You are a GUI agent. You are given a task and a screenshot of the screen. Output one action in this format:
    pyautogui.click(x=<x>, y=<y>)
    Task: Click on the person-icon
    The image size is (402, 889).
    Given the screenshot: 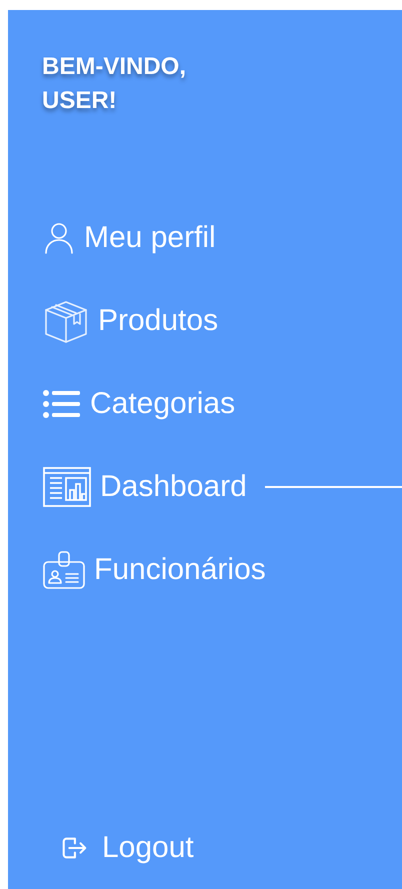 What is the action you would take?
    pyautogui.click(x=59, y=238)
    